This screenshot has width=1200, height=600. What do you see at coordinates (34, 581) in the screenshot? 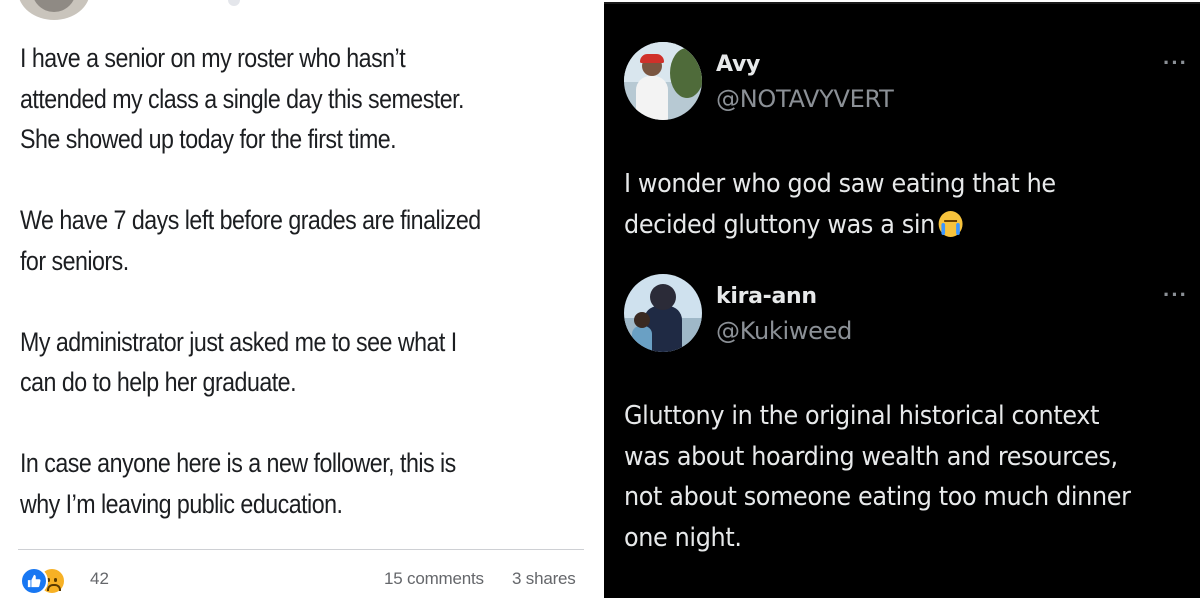
I see `like-icon` at bounding box center [34, 581].